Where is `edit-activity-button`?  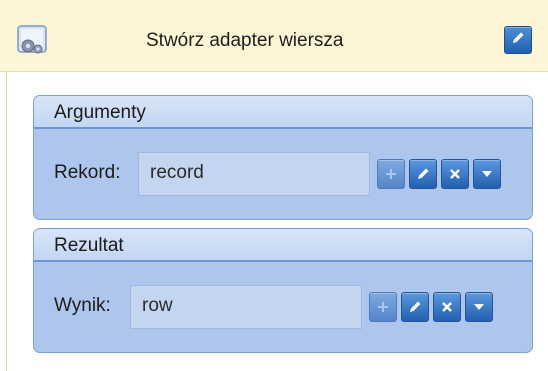
edit-activity-button is located at coordinates (518, 40).